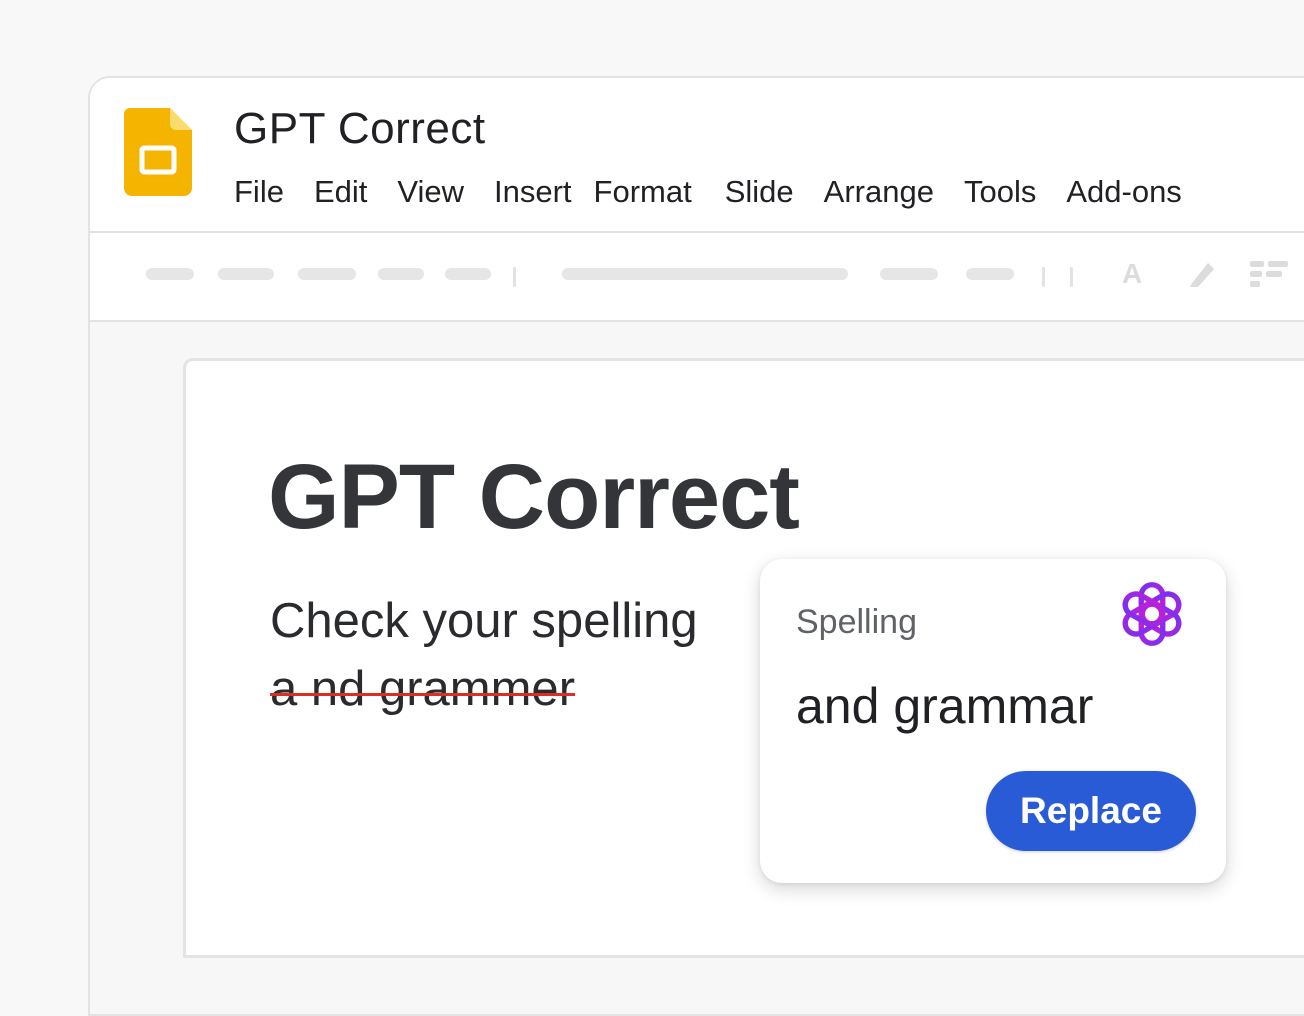 This screenshot has width=1304, height=1016. I want to click on menu-file: File, so click(259, 192).